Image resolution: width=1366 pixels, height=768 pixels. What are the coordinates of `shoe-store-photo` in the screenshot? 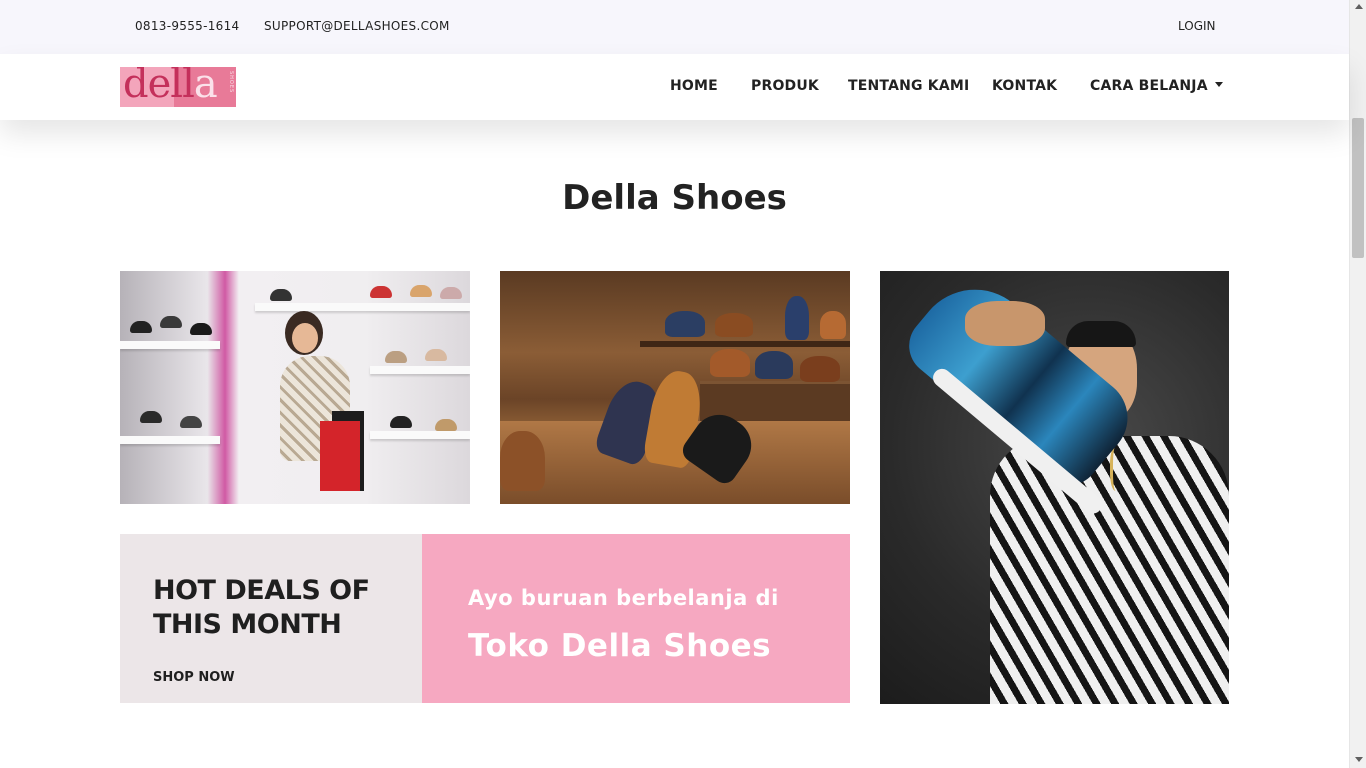 It's located at (295, 387).